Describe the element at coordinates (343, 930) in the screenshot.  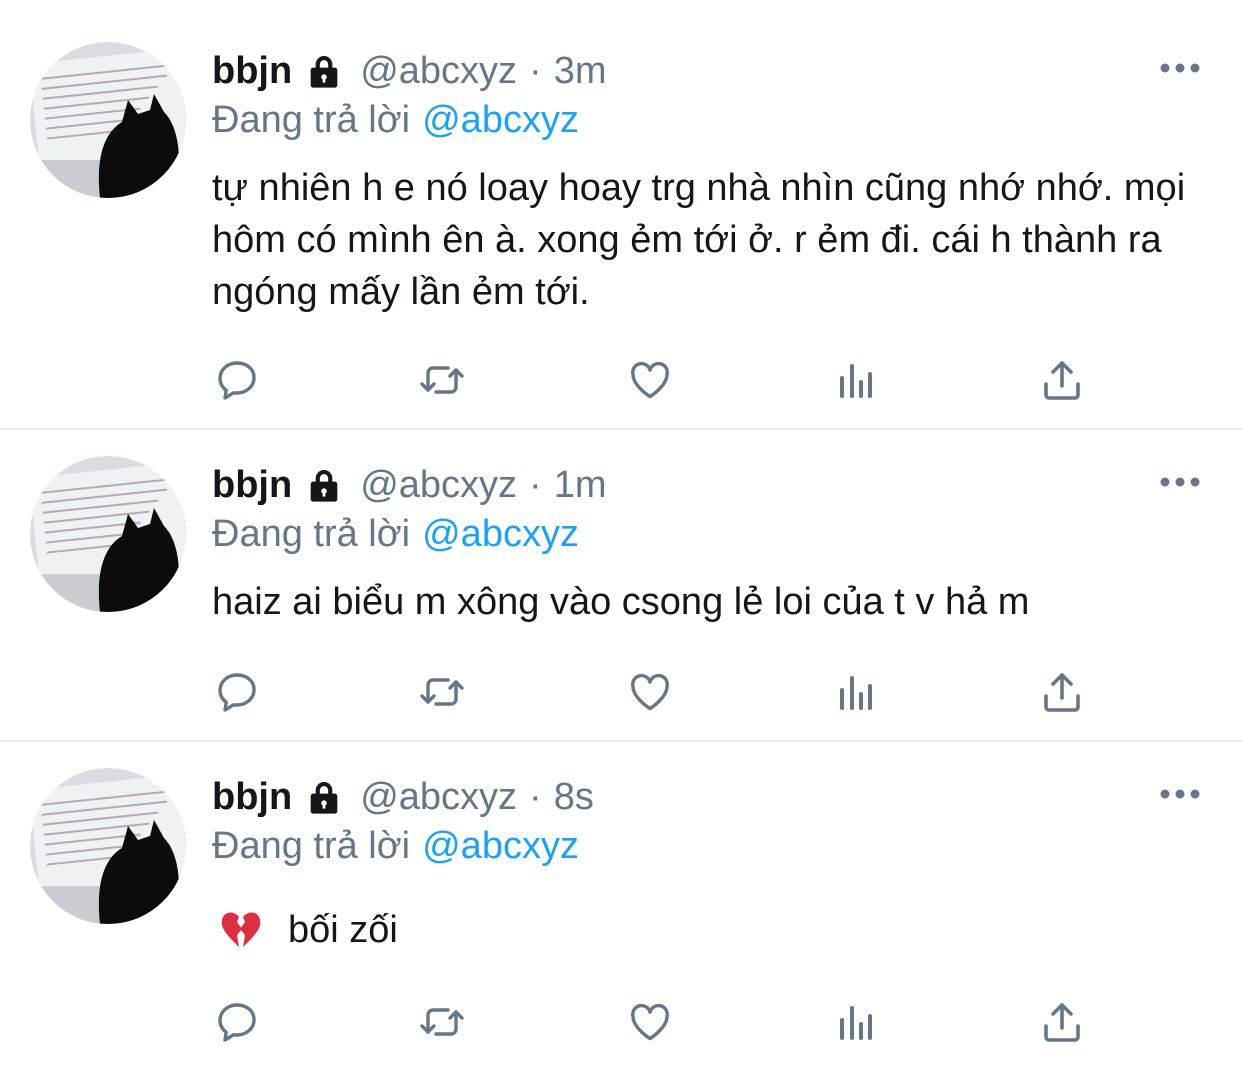
I see `tweet-text: bối zối` at that location.